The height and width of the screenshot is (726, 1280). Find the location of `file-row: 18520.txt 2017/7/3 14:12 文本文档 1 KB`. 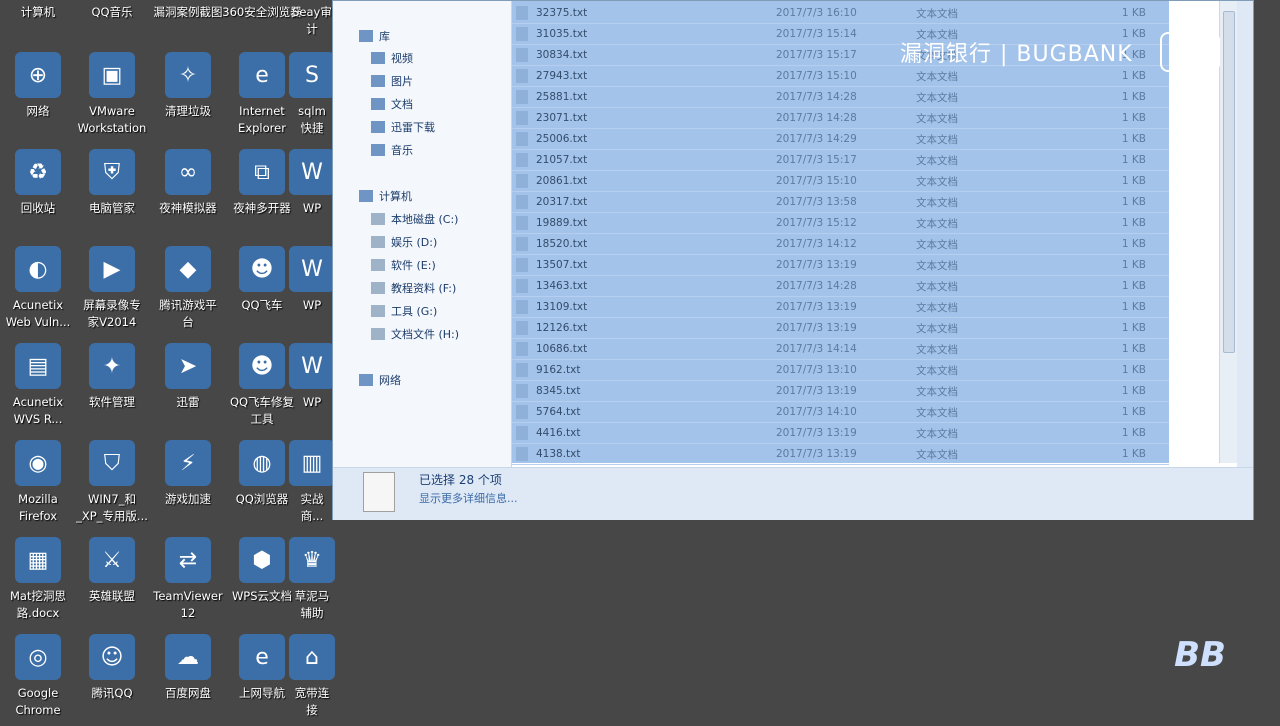

file-row: 18520.txt 2017/7/3 14:12 文本文档 1 KB is located at coordinates (840, 244).